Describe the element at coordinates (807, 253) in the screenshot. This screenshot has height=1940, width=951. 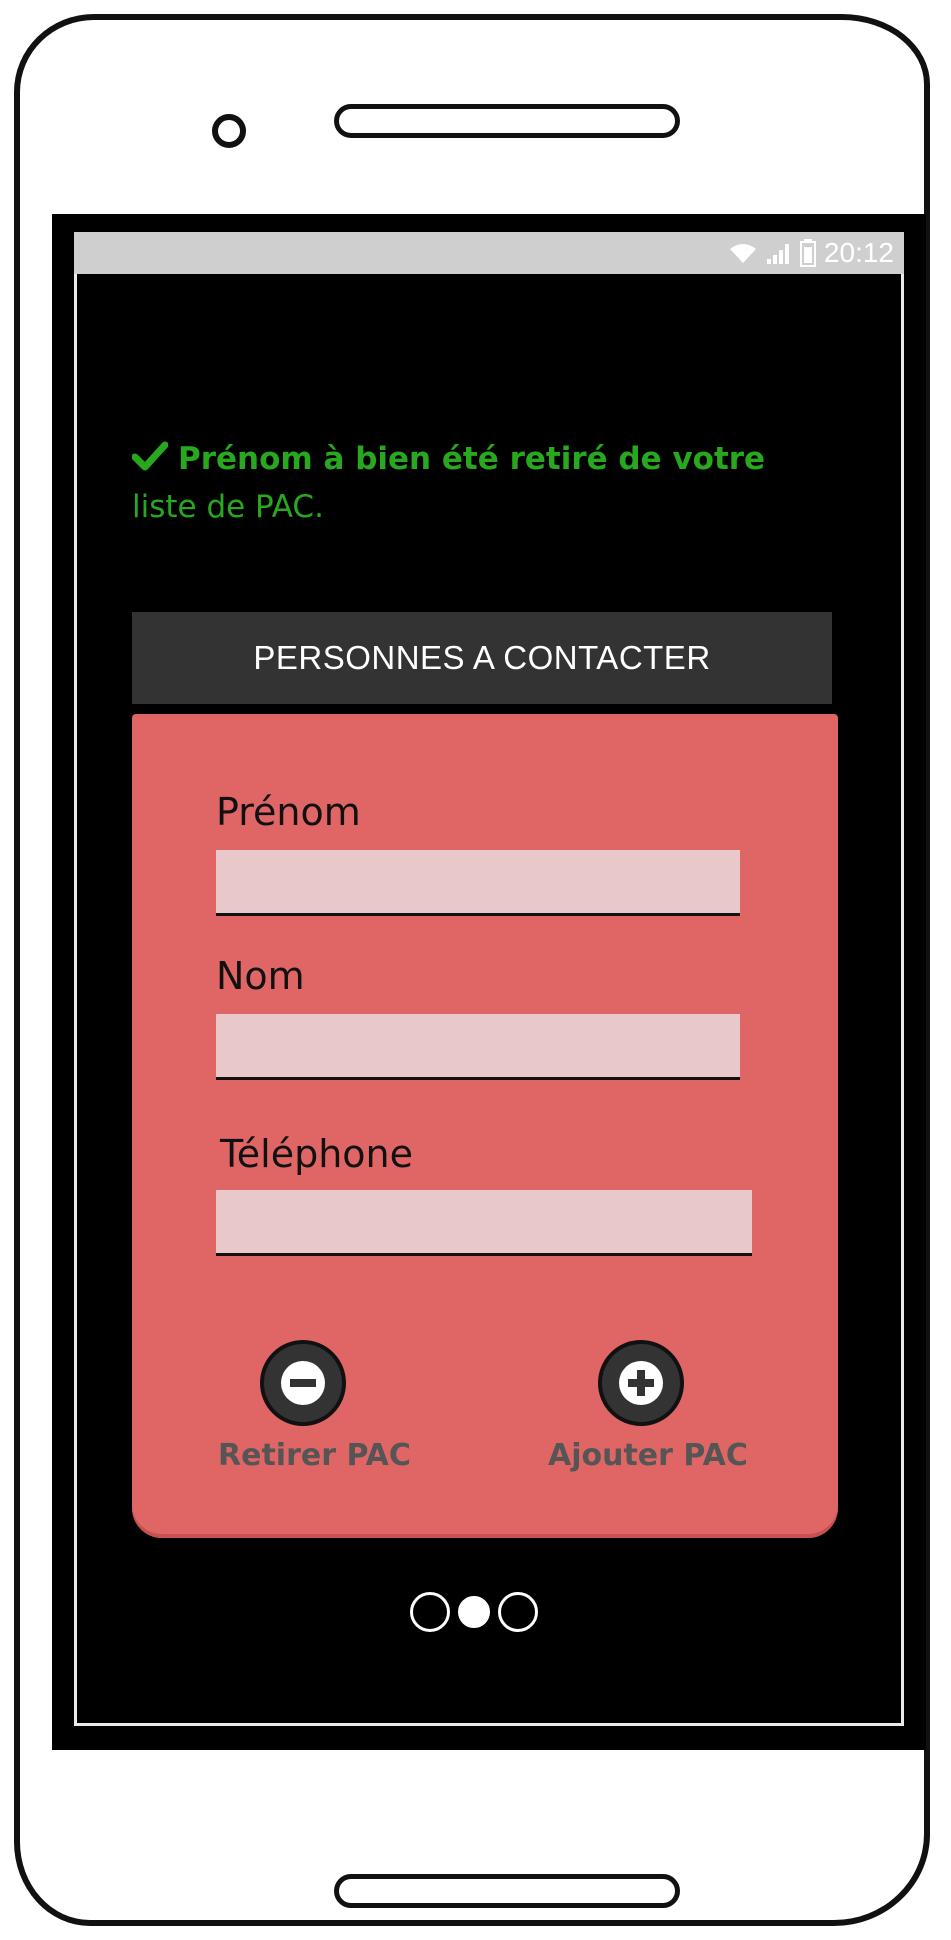
I see `battery-icon` at that location.